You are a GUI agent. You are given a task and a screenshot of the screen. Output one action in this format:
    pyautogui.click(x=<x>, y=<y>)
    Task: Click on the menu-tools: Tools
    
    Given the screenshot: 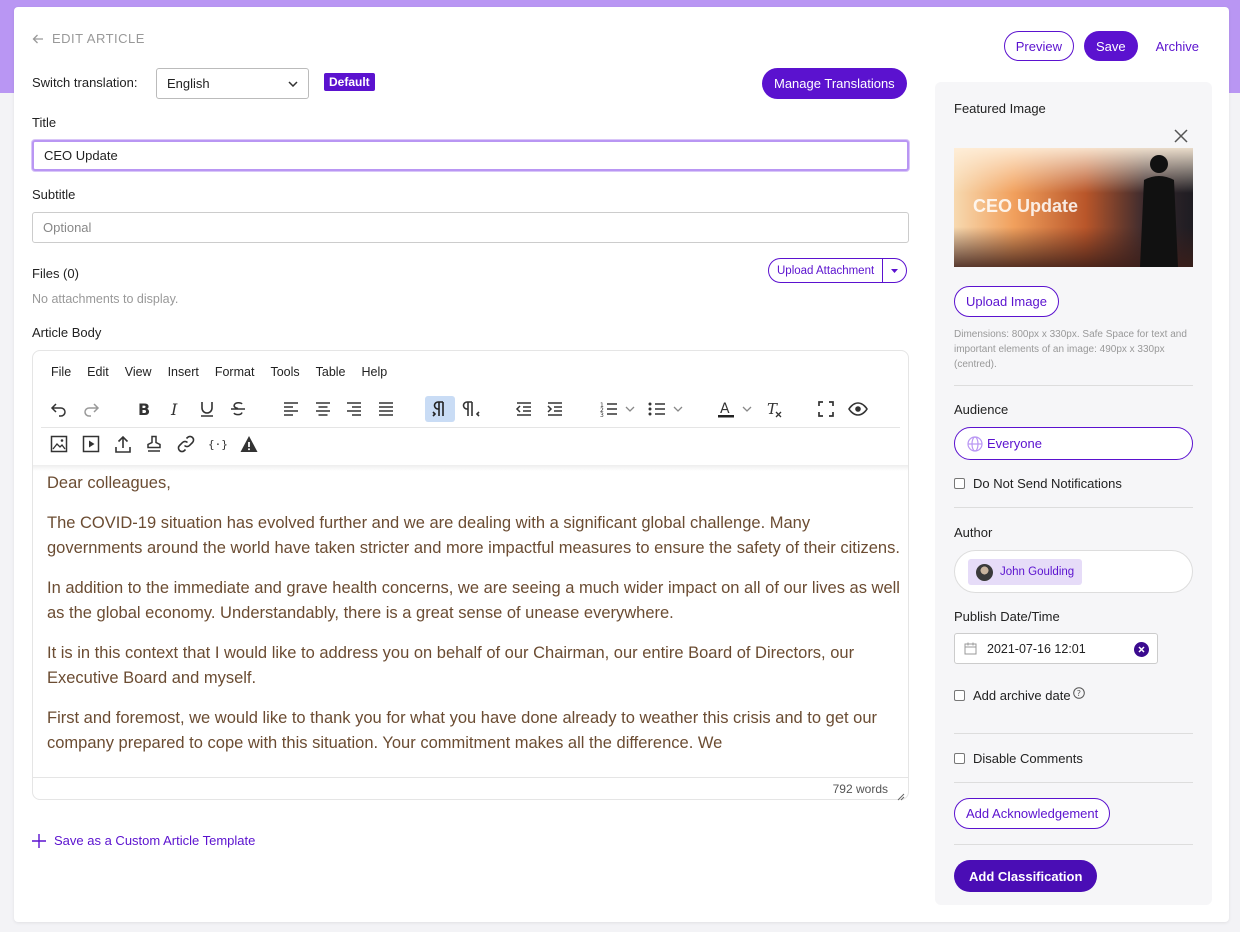 What is the action you would take?
    pyautogui.click(x=284, y=372)
    